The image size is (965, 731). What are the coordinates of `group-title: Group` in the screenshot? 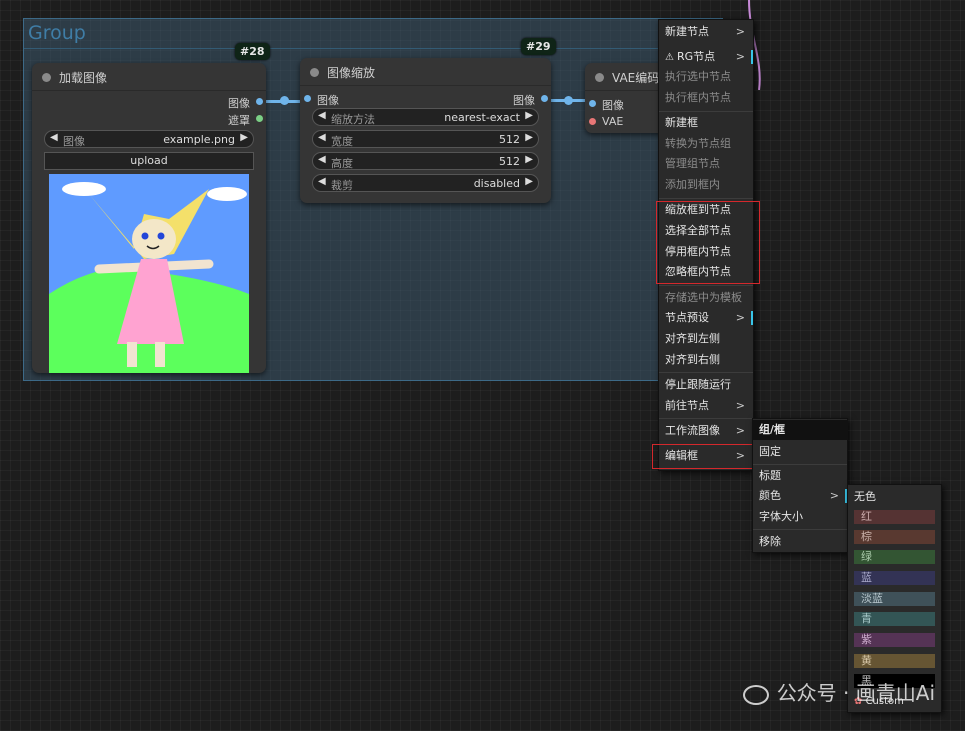 It's located at (57, 33).